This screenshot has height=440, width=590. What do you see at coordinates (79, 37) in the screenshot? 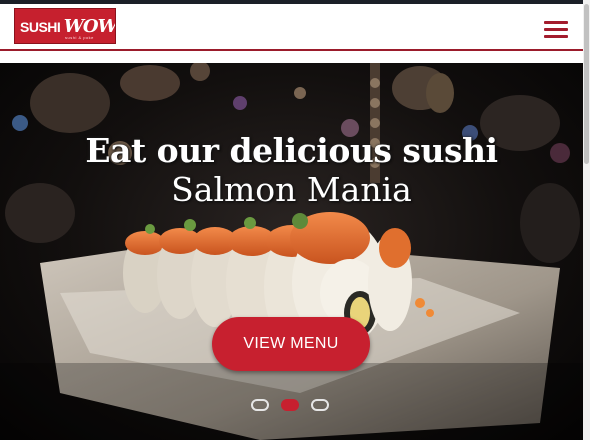
I see `logo-tagline: sushi & poke` at bounding box center [79, 37].